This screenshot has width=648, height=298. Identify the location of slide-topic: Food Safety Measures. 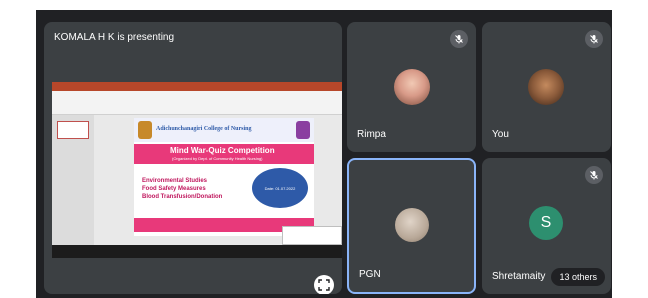
(174, 189).